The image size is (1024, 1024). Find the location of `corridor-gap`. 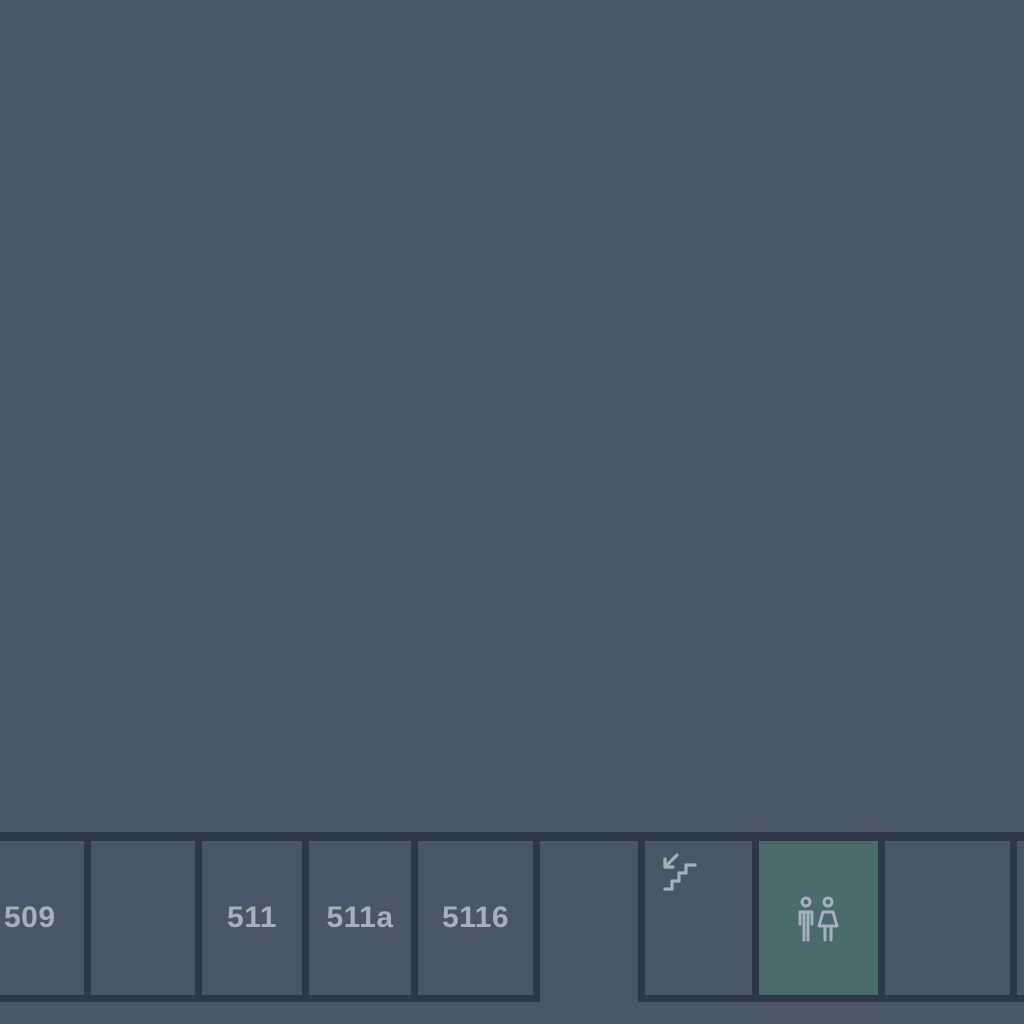

corridor-gap is located at coordinates (589, 921).